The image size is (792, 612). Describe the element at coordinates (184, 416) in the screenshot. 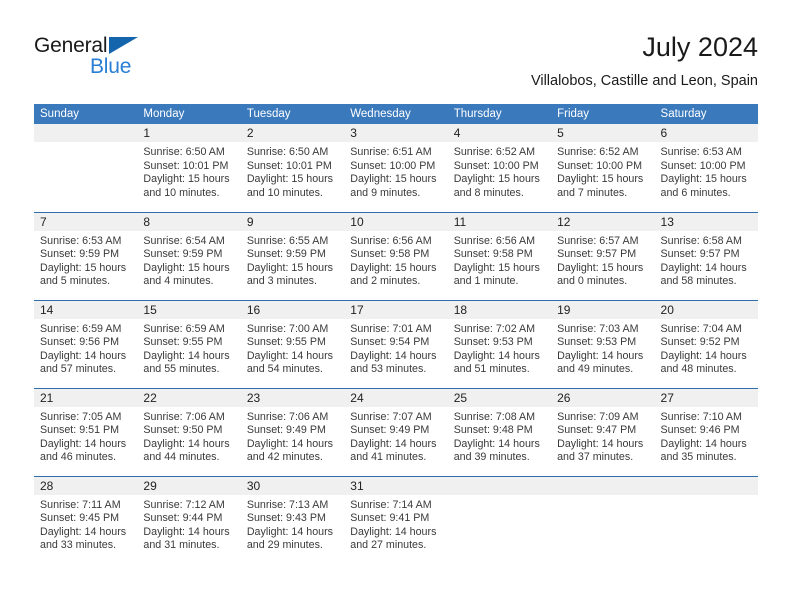

I see `sunrise-time: Sunrise: 7:06 AM` at that location.